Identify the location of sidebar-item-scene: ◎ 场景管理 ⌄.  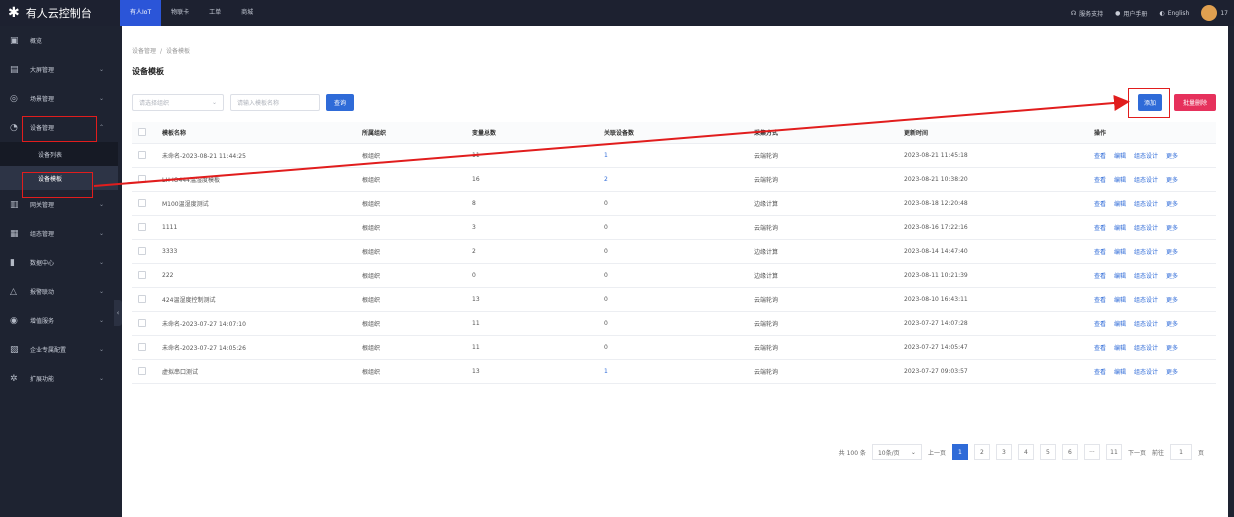
(59, 98).